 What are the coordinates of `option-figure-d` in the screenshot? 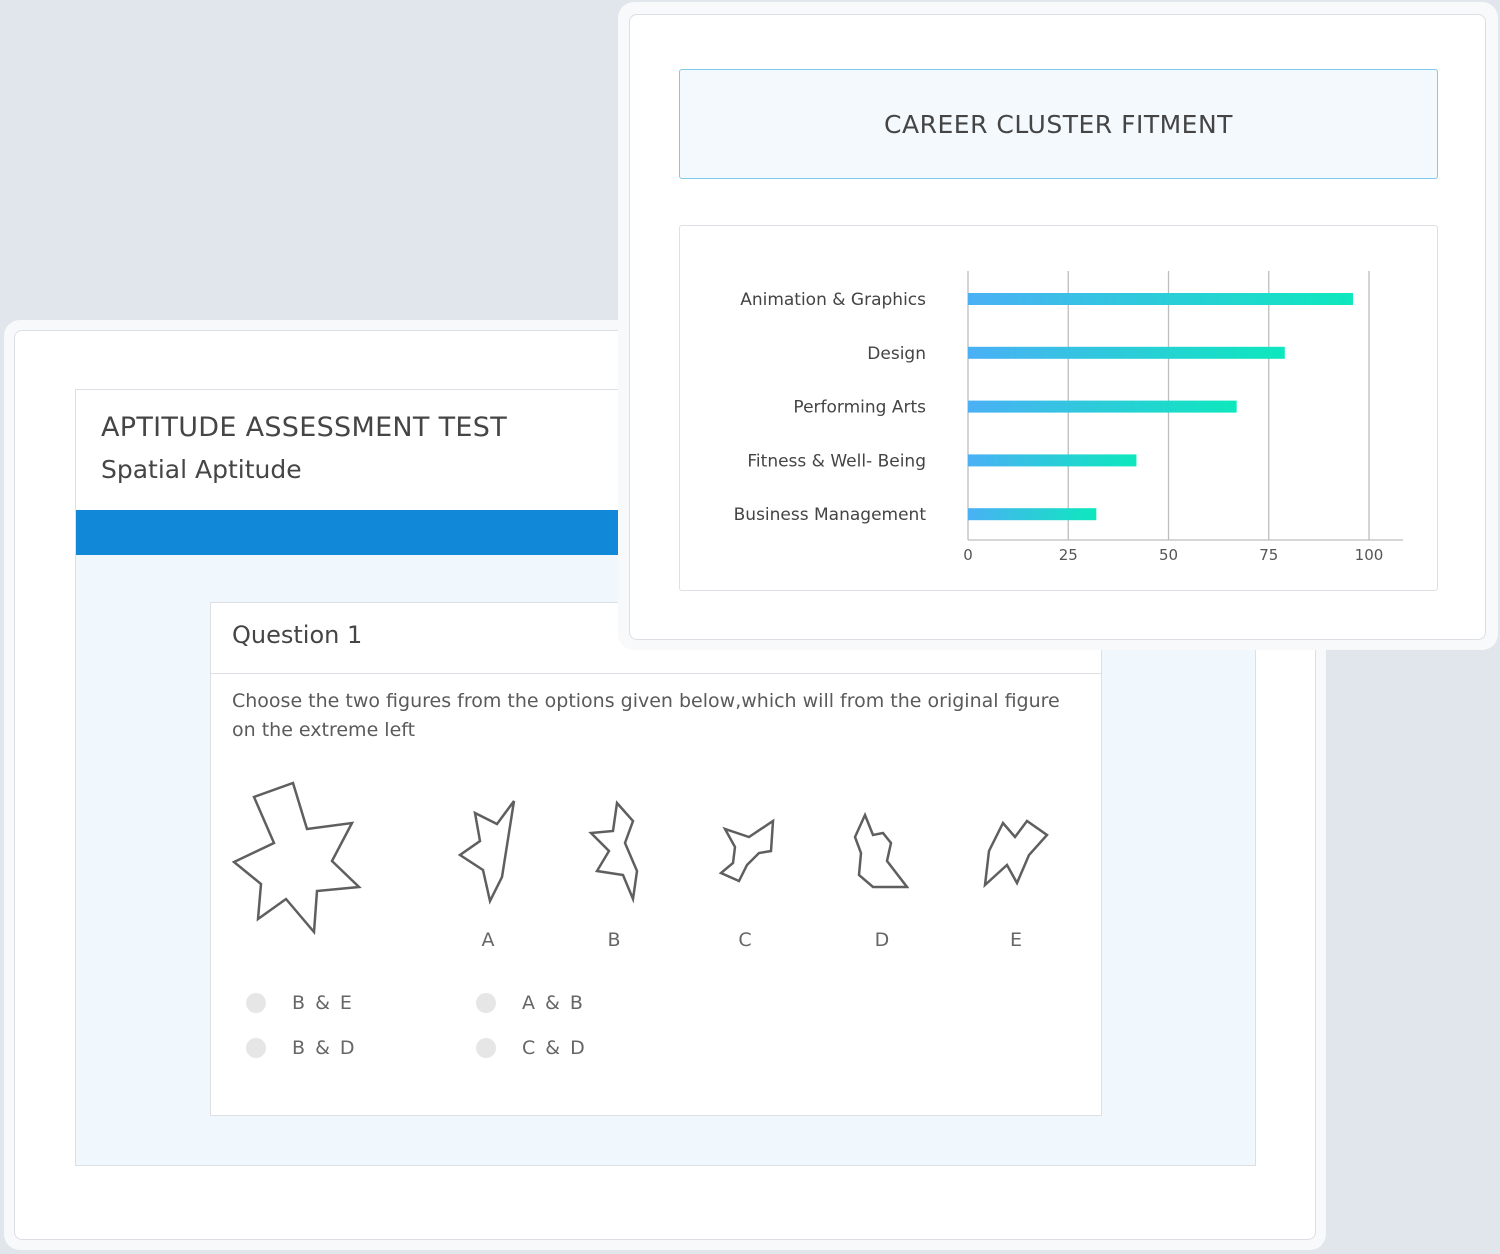 It's located at (880, 853).